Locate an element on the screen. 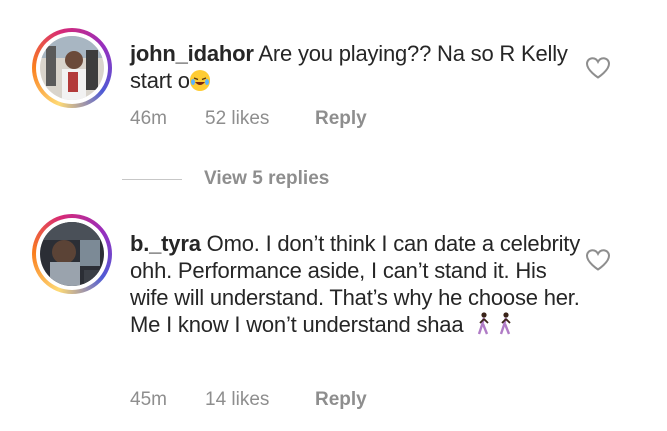 This screenshot has width=667, height=431. comment-meta: 45m 14 likes Reply is located at coordinates (248, 400).